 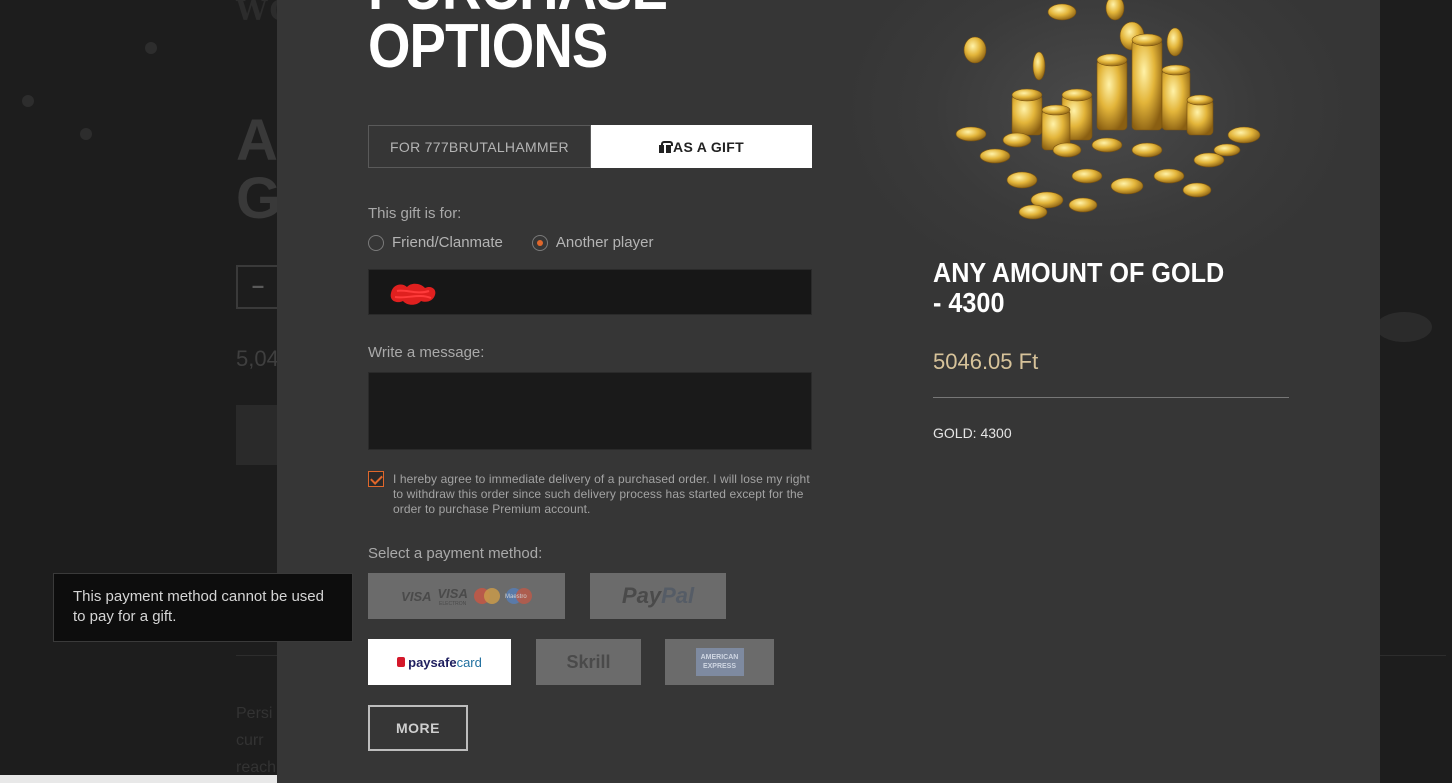 I want to click on mastercard-icon, so click(x=486, y=596).